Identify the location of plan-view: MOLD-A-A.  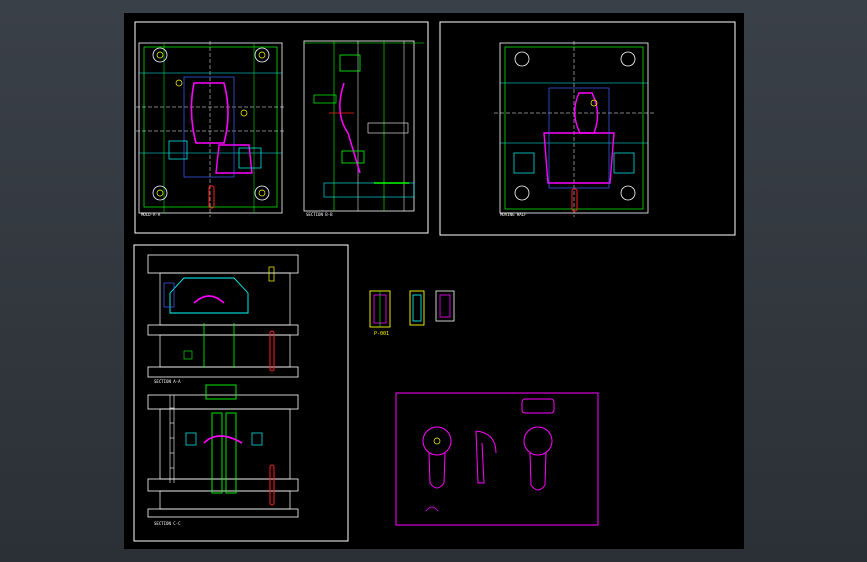
(210, 129).